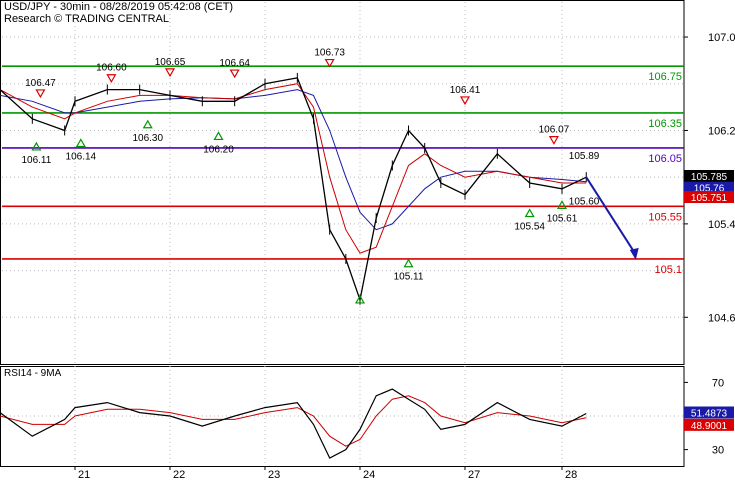  Describe the element at coordinates (86, 19) in the screenshot. I see `chart-subtitle: Research © TRADING CENTRAL` at that location.